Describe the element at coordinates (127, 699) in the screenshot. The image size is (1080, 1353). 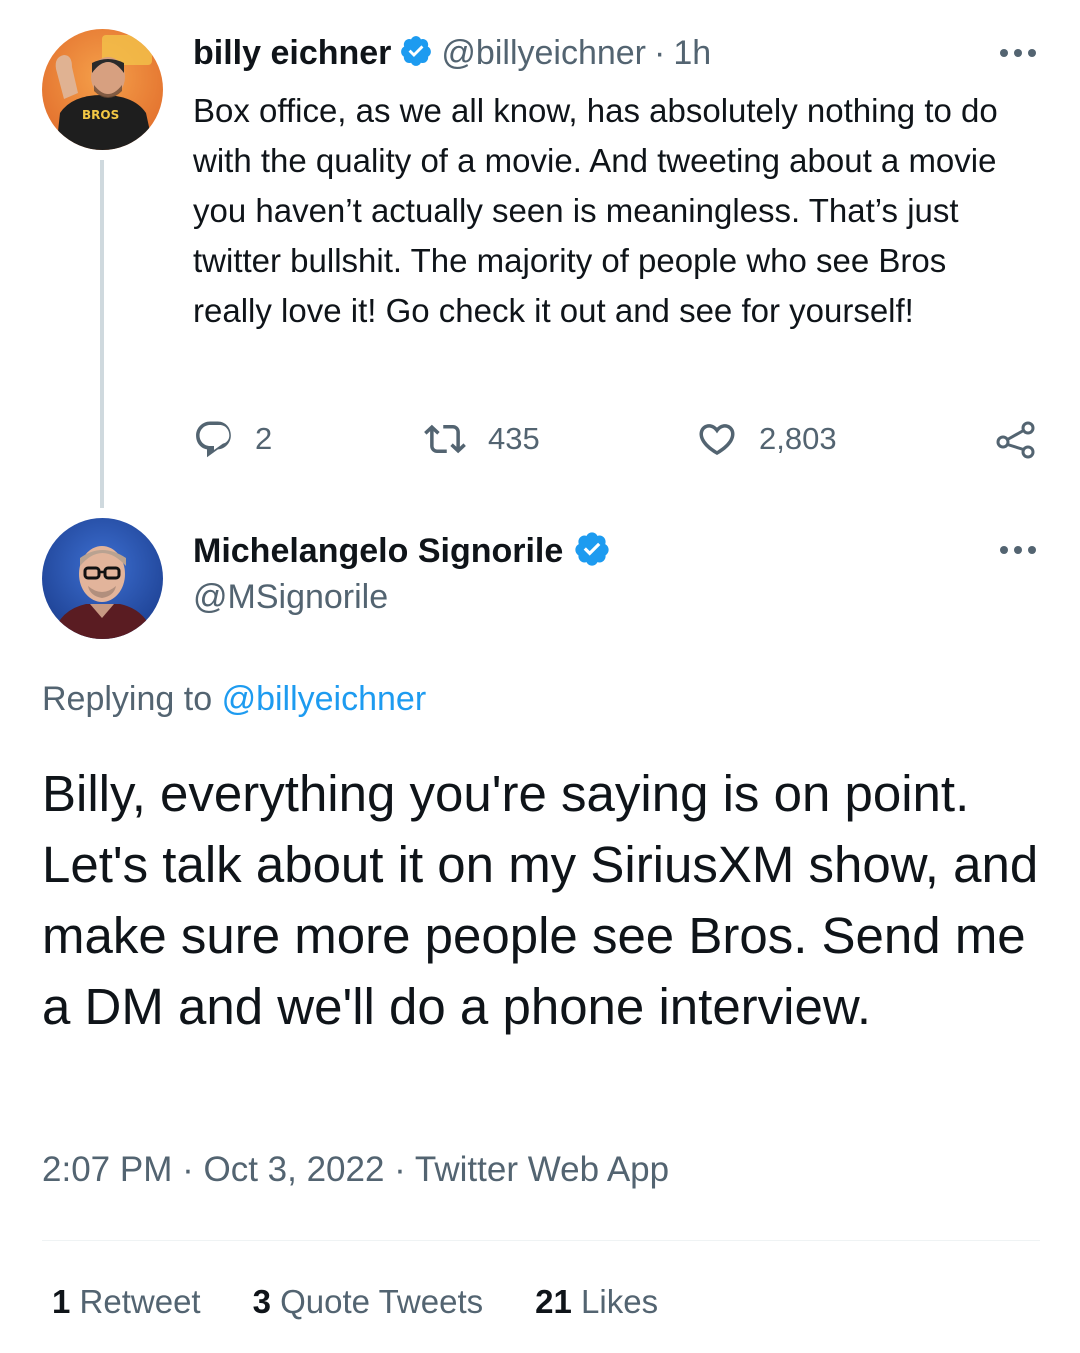
I see `replying-prefix: Replying to` at that location.